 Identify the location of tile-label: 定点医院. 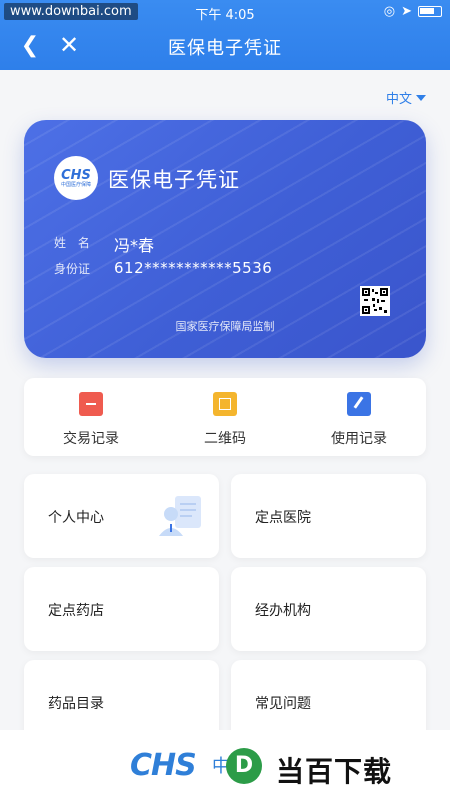
(283, 518).